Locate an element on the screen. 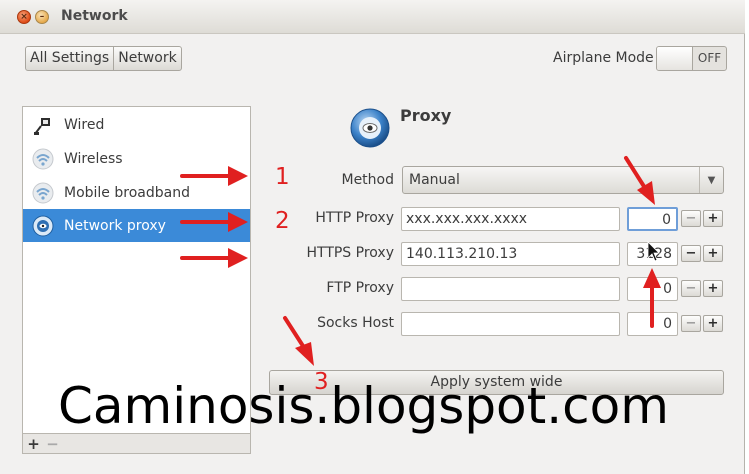 The width and height of the screenshot is (749, 474). minimize-window-button: – is located at coordinates (42, 17).